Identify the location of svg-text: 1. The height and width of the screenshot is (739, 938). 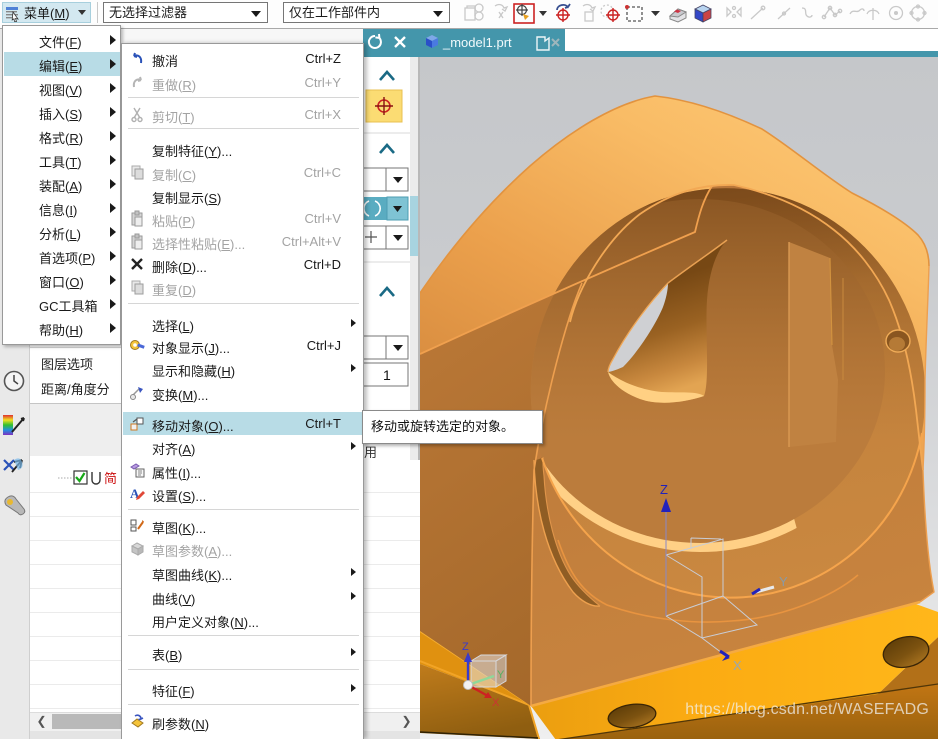
(387, 375).